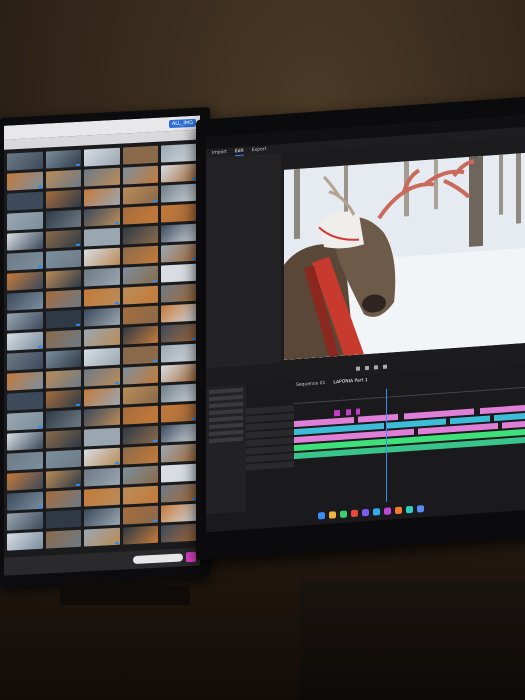 The height and width of the screenshot is (700, 525). What do you see at coordinates (386, 453) in the screenshot?
I see `playhead` at bounding box center [386, 453].